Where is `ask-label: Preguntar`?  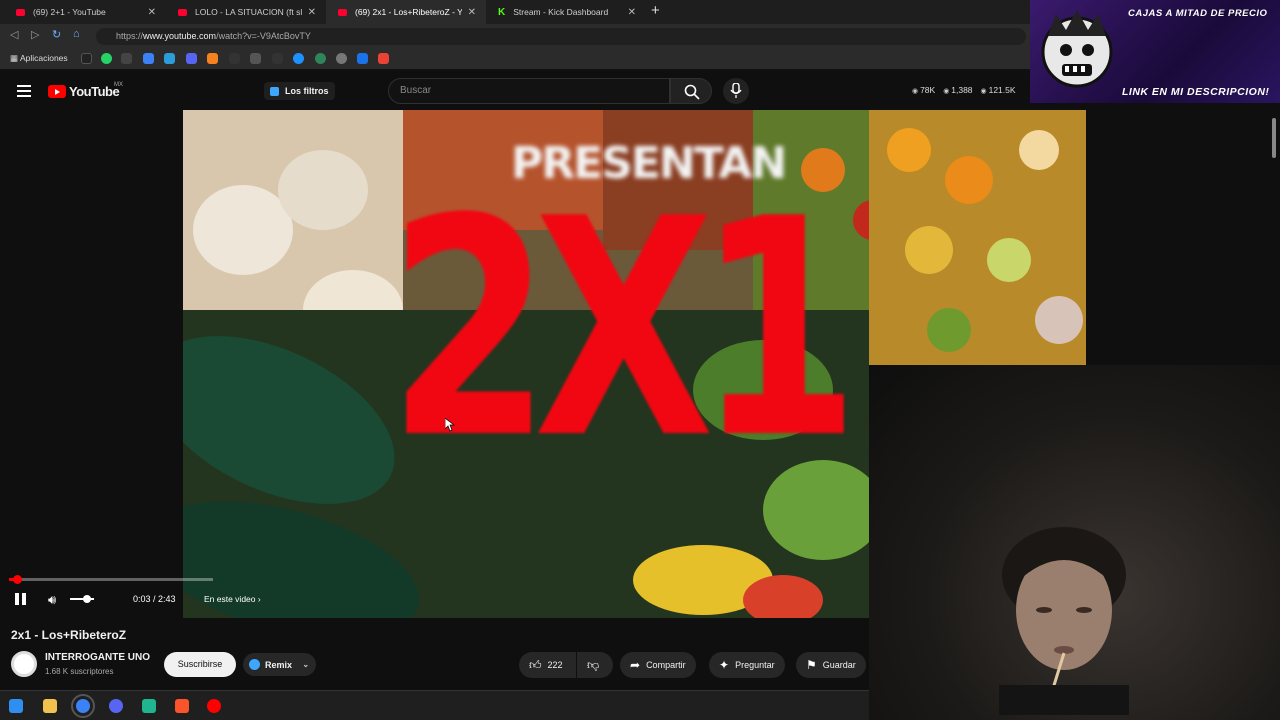
ask-label: Preguntar is located at coordinates (755, 665).